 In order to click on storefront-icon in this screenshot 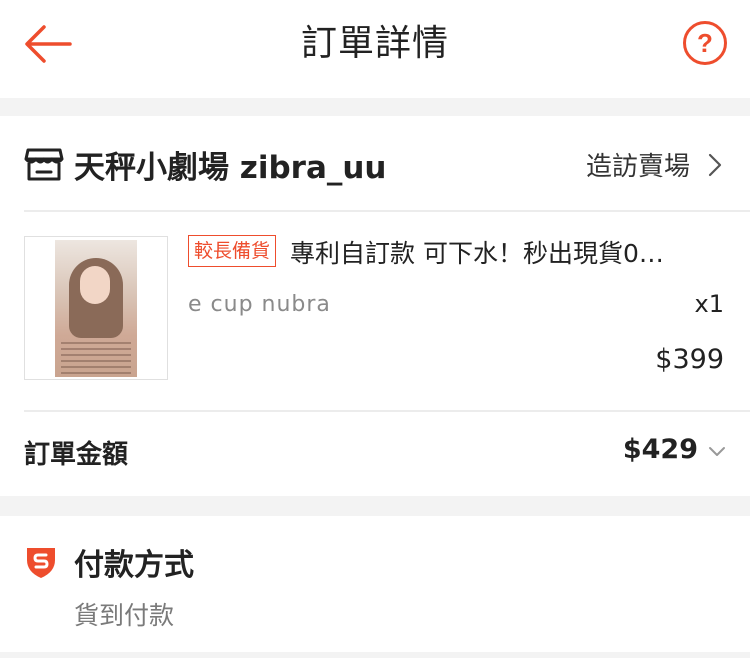, I will do `click(44, 164)`.